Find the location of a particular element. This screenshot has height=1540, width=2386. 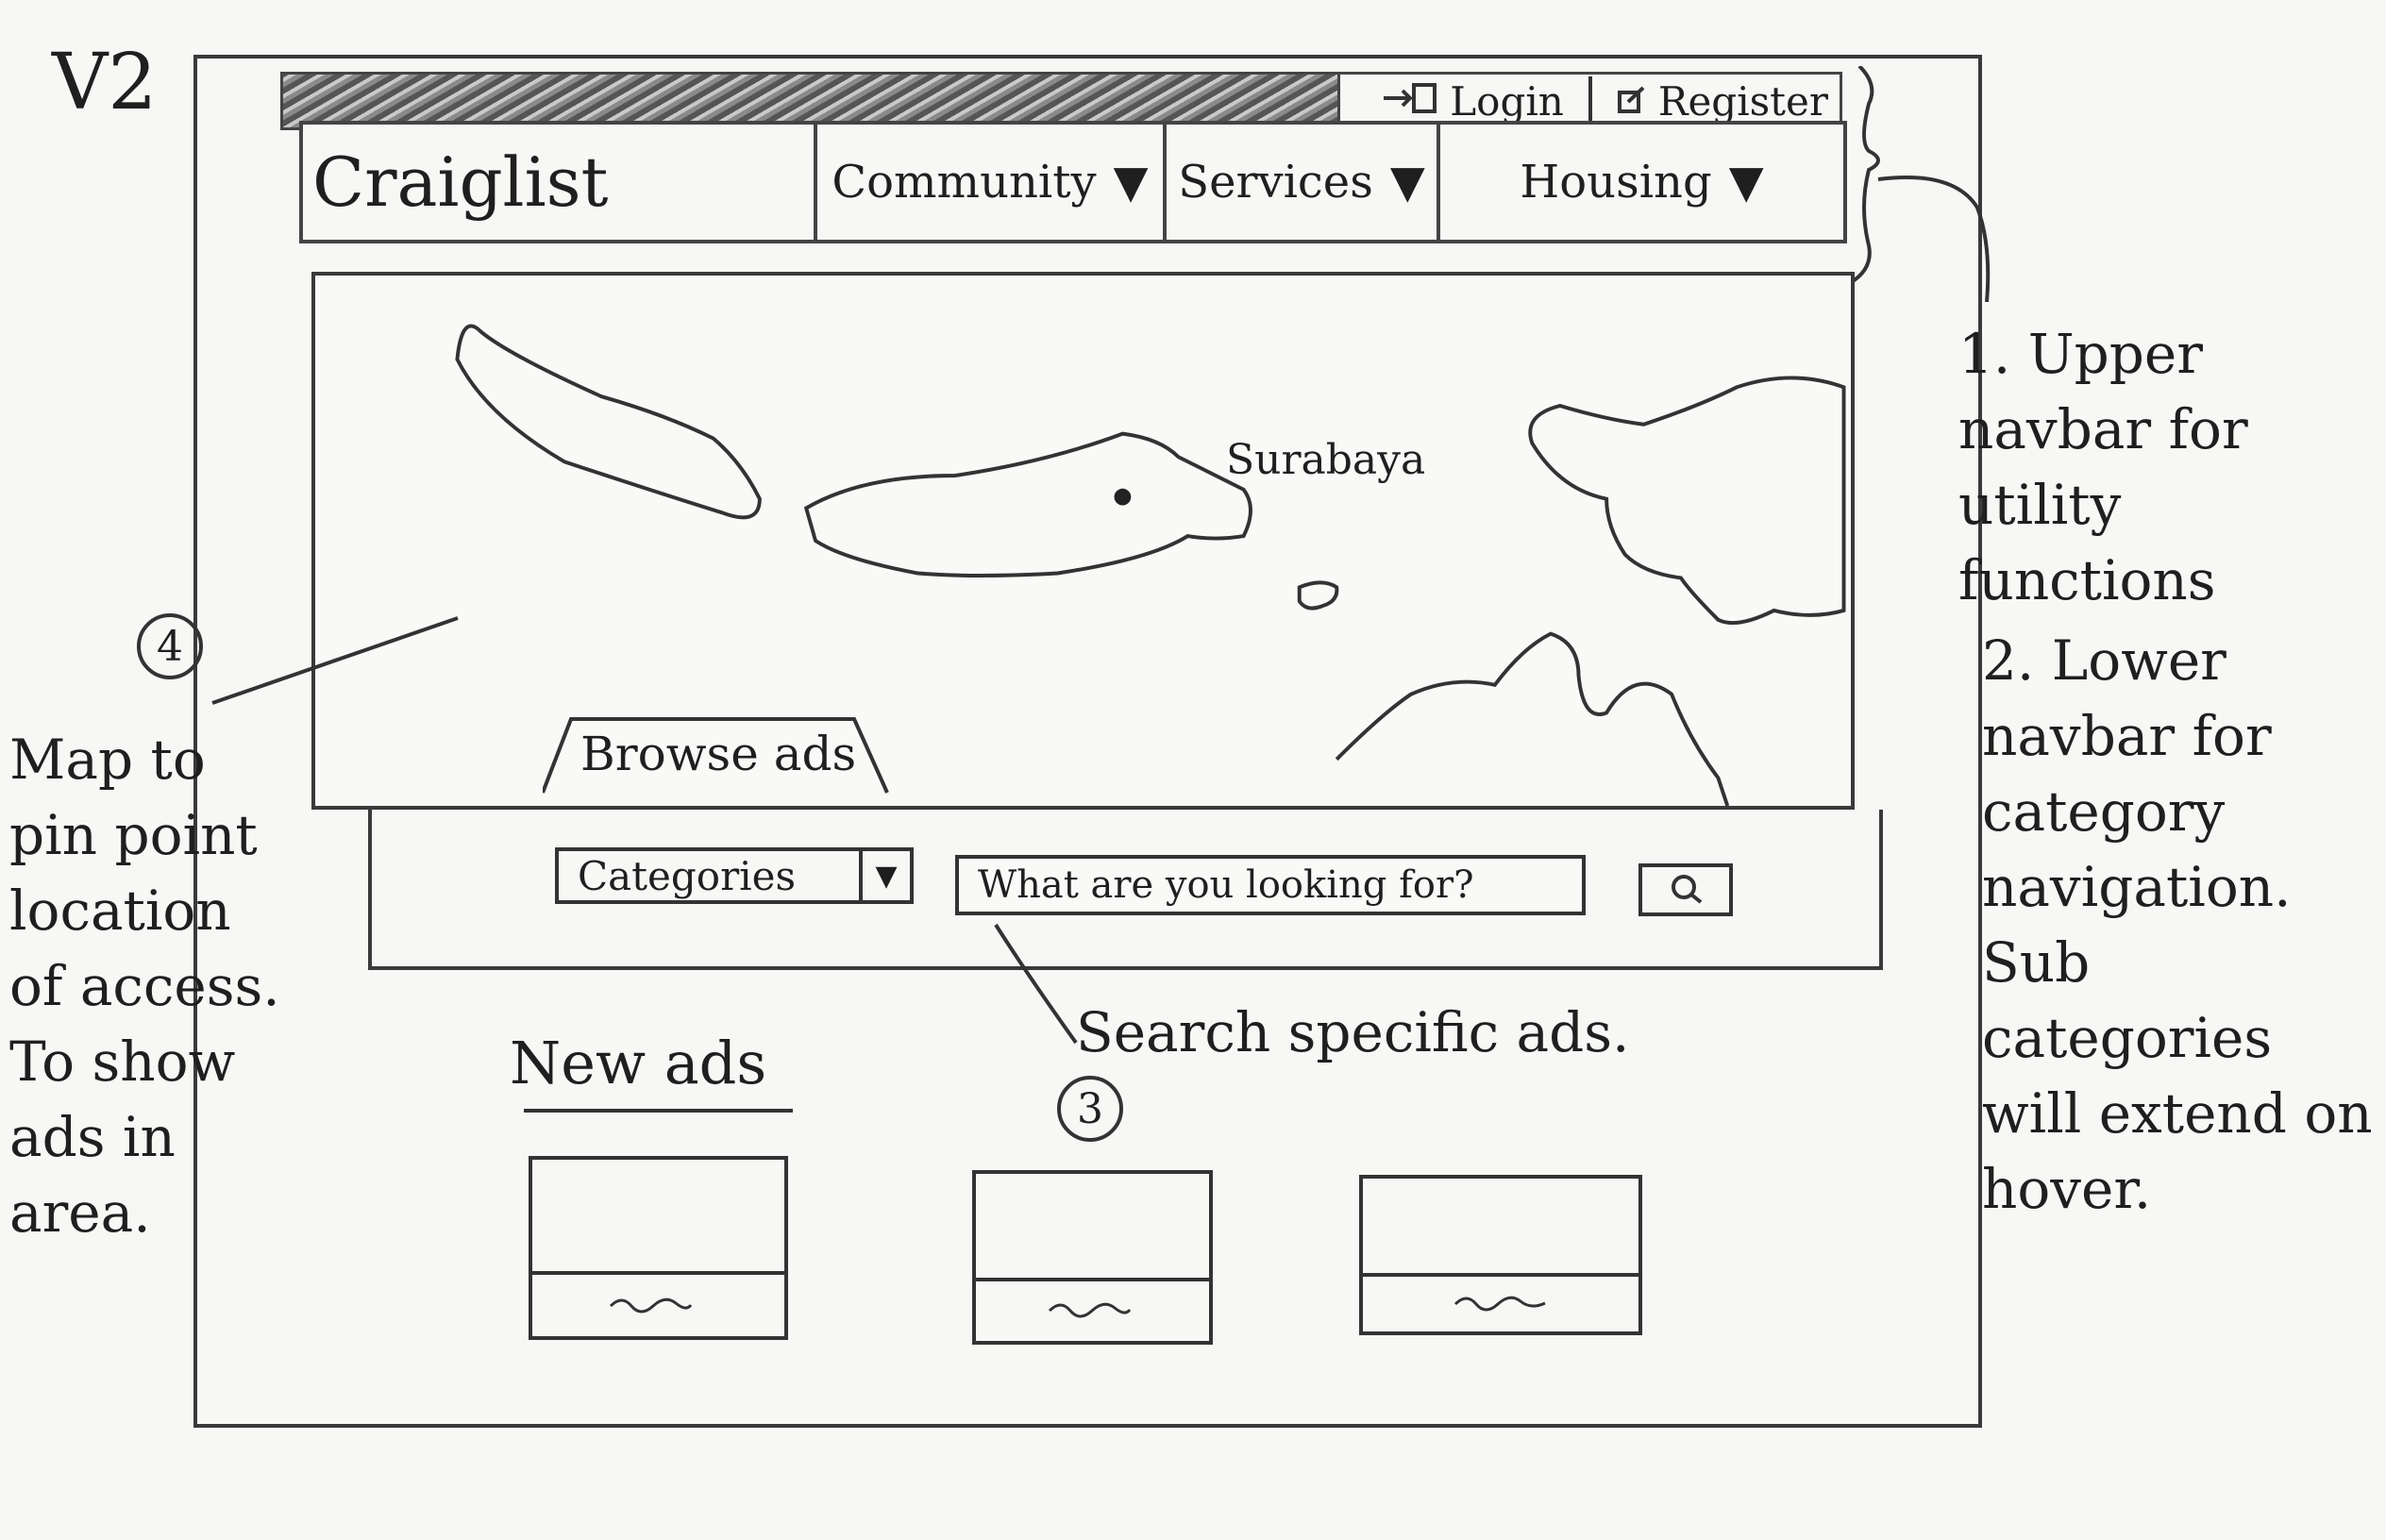

categories-dropdown: Categories ▼ is located at coordinates (735, 875).